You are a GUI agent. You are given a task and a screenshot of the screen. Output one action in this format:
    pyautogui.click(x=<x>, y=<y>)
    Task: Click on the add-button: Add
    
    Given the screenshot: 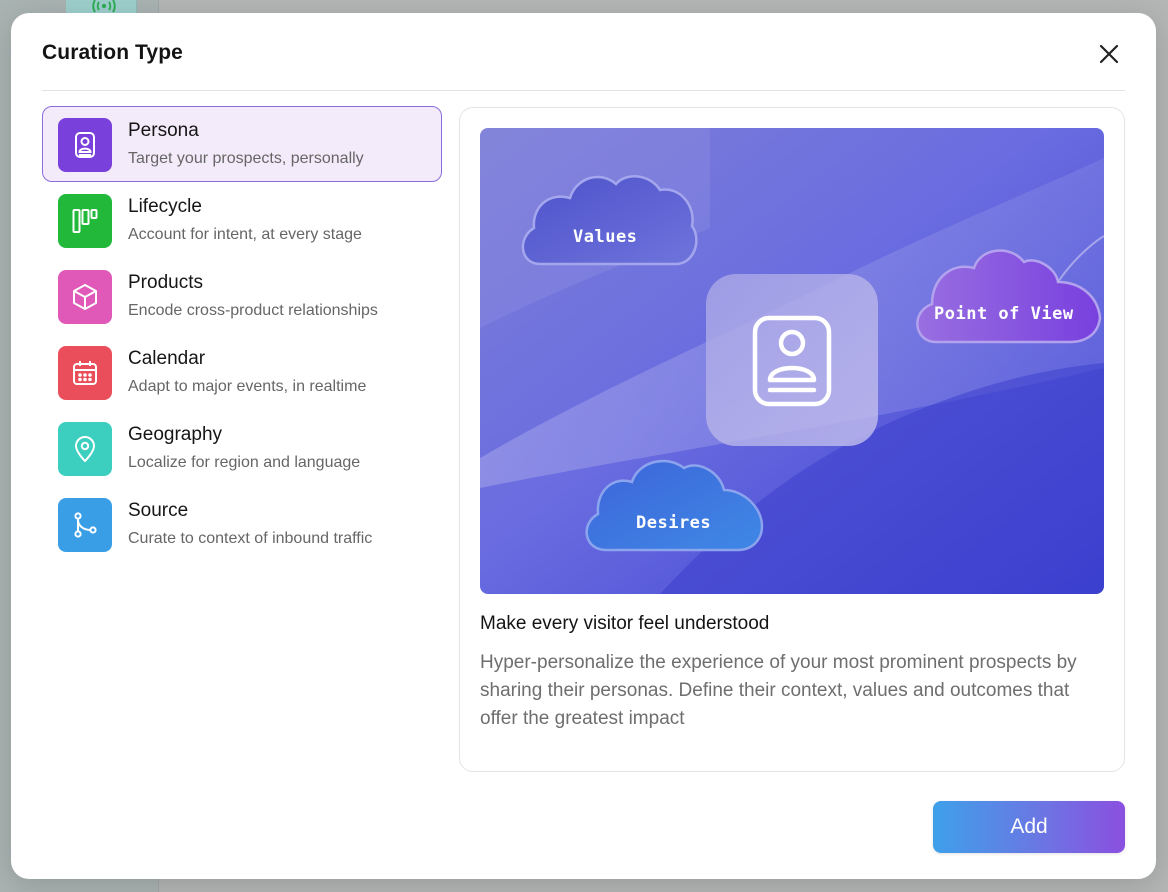 What is the action you would take?
    pyautogui.click(x=1029, y=827)
    